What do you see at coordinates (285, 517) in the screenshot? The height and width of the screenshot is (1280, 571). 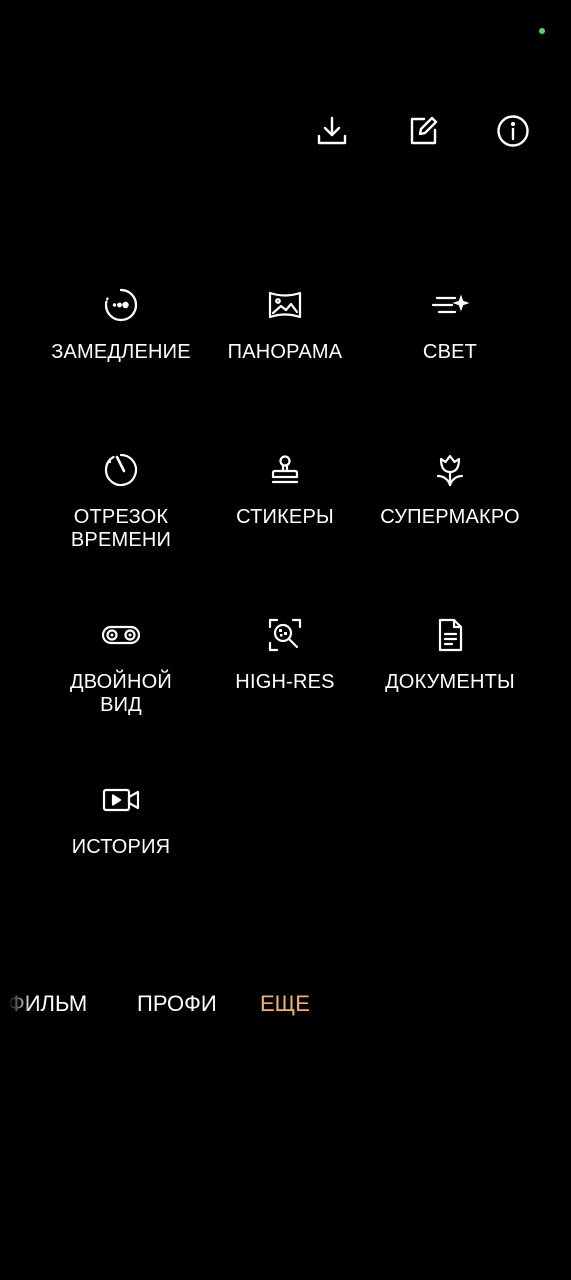 I see `mode-label: СТИКЕРЫ` at bounding box center [285, 517].